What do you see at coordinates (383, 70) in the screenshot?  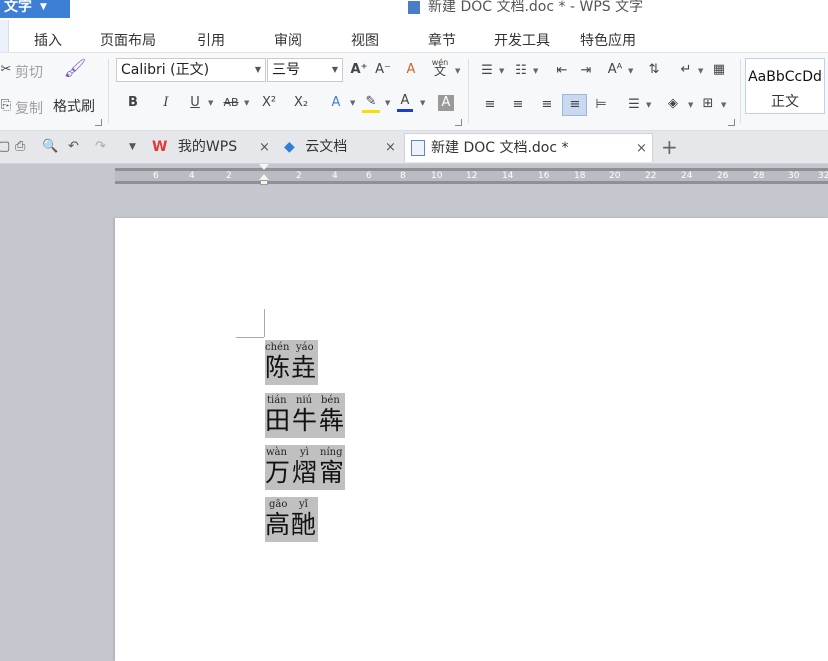 I see `shrink-font-icon: A⁻` at bounding box center [383, 70].